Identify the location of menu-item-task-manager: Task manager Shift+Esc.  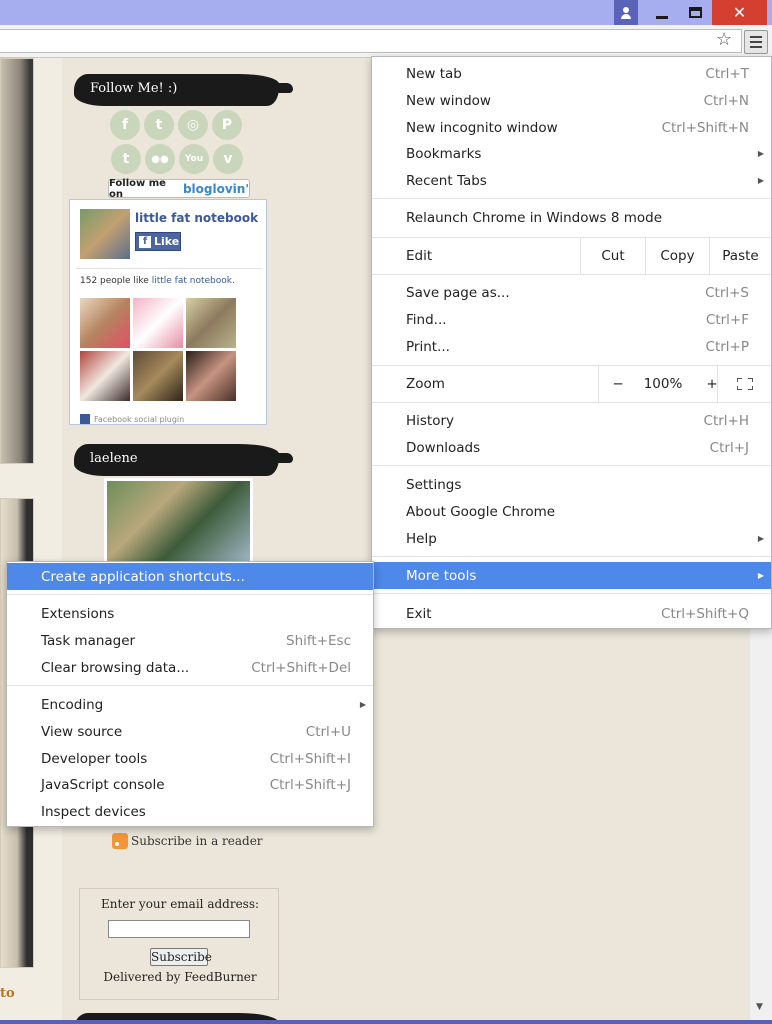
(190, 640).